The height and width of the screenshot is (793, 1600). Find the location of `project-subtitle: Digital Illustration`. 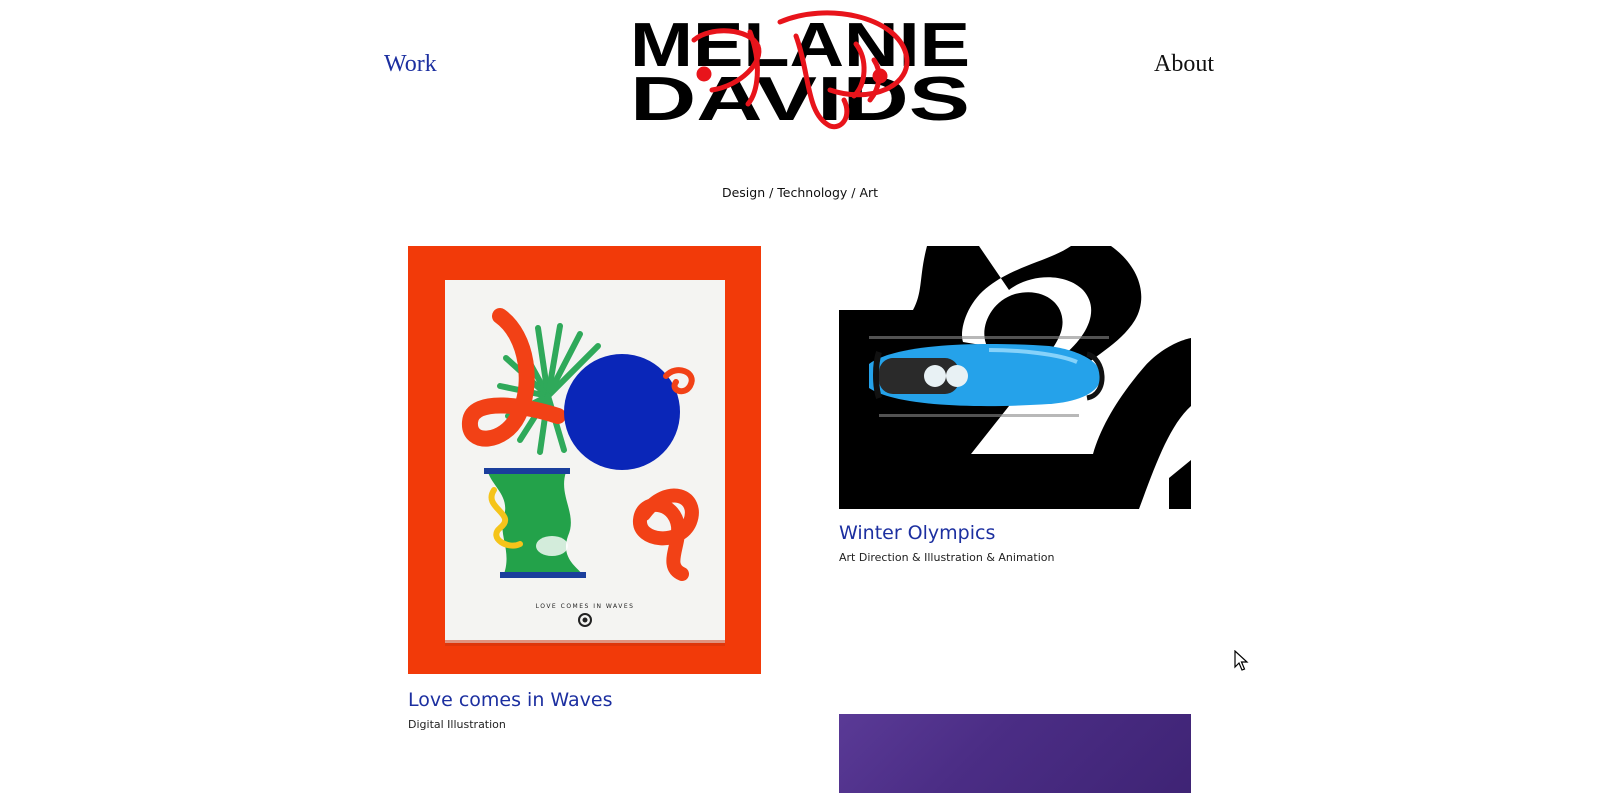

project-subtitle: Digital Illustration is located at coordinates (457, 724).